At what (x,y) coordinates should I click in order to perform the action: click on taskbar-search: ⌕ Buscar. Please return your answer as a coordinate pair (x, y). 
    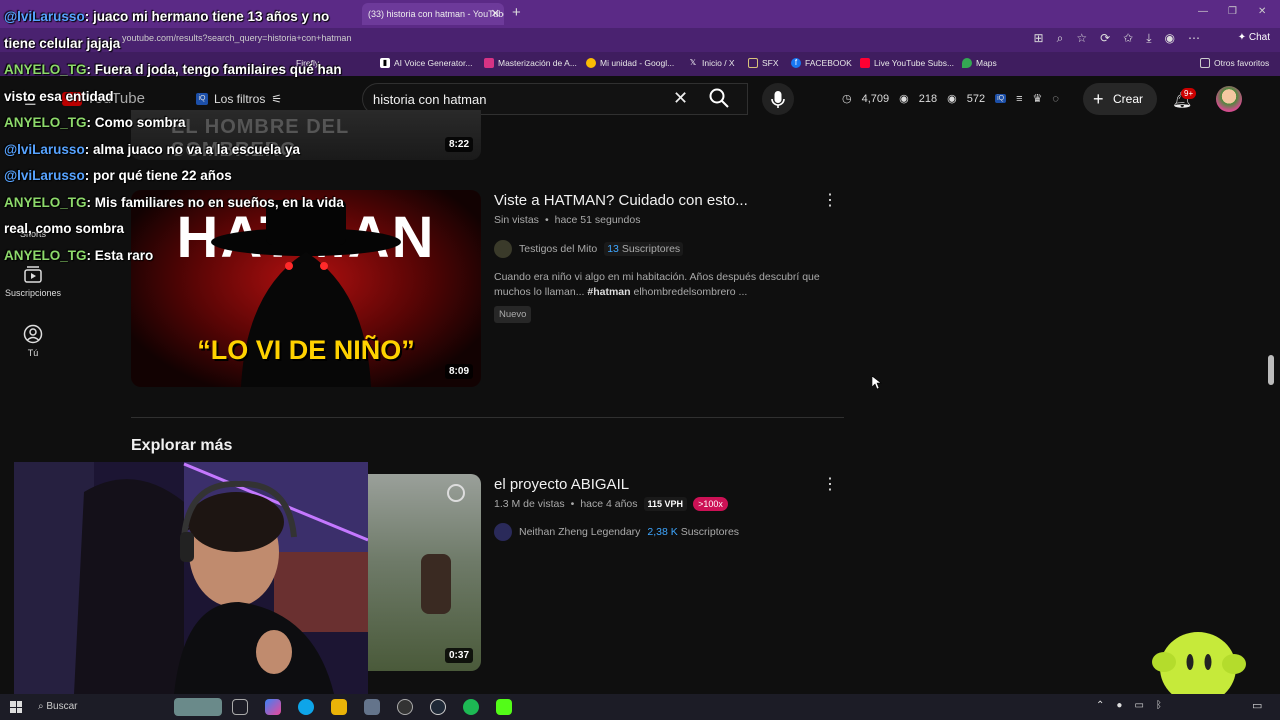
    Looking at the image, I should click on (58, 706).